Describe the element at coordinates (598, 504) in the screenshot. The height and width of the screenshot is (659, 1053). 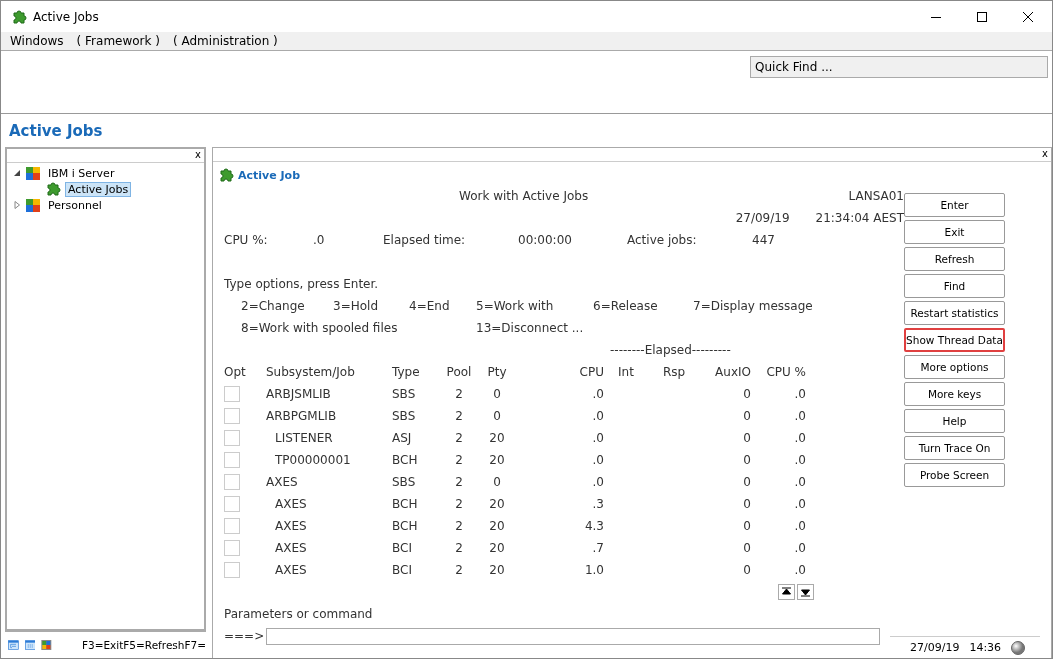
I see `cpu-time: .3` at that location.